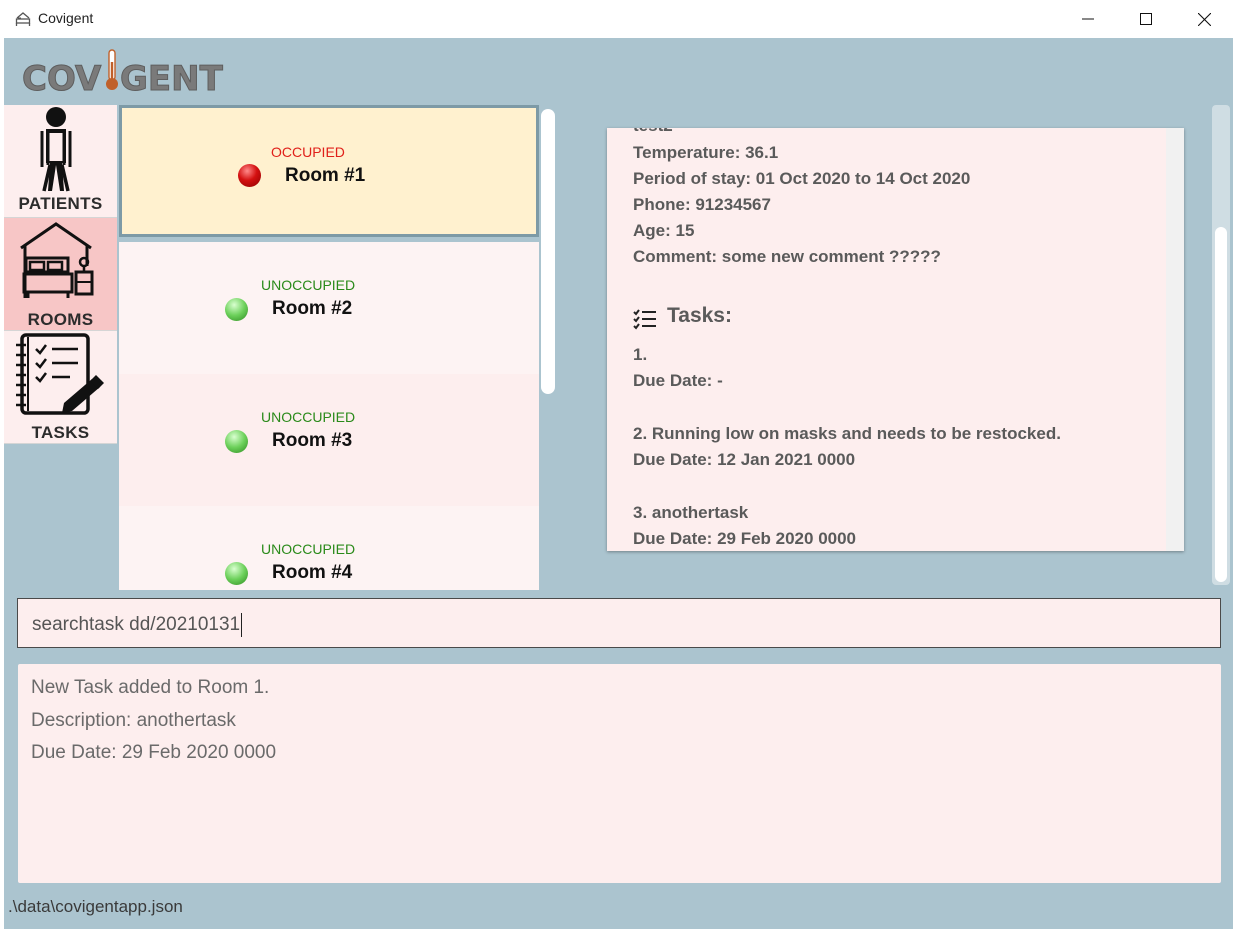 The width and height of the screenshot is (1236, 931). Describe the element at coordinates (548, 251) in the screenshot. I see `room-list-scrollbar` at that location.